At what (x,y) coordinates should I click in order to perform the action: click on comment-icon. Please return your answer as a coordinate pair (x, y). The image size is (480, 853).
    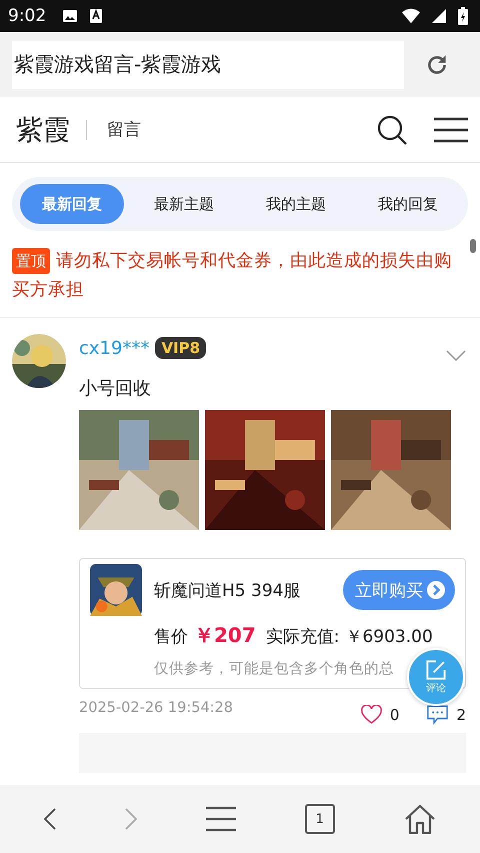
    Looking at the image, I should click on (437, 715).